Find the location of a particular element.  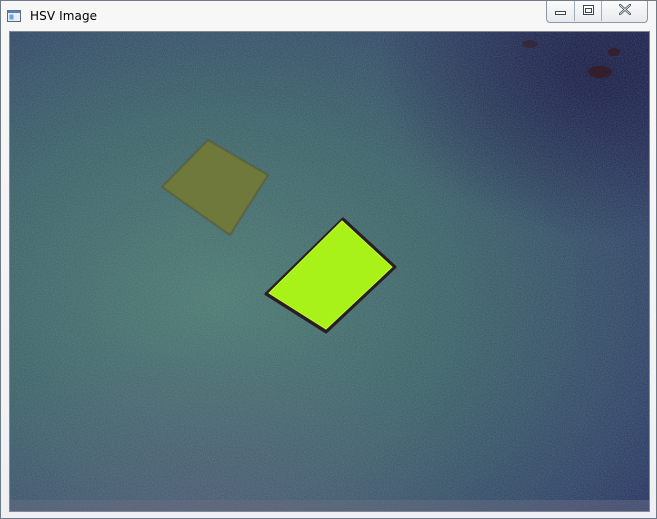

window-title: HSV Image is located at coordinates (64, 16).